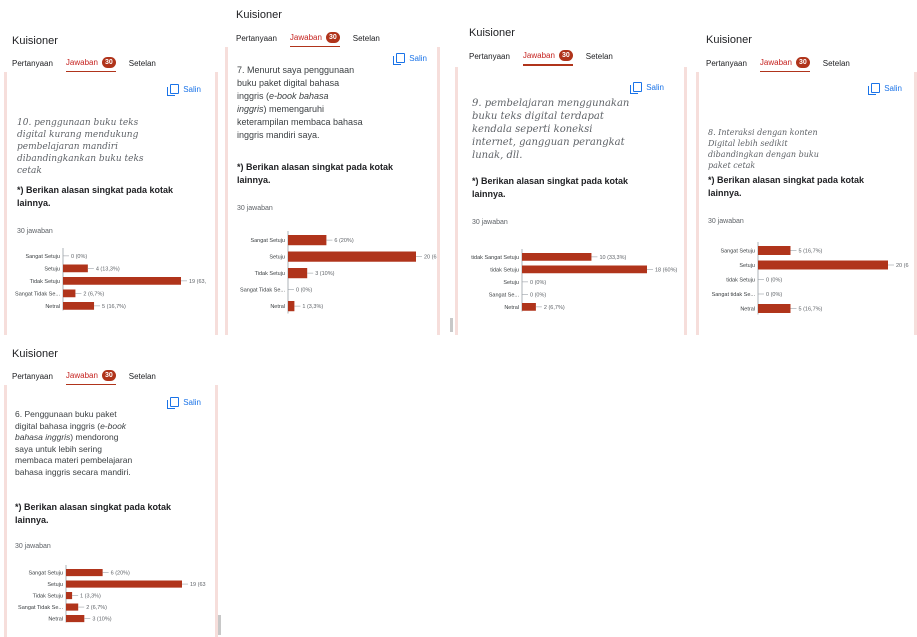 The height and width of the screenshot is (637, 917). I want to click on tab-label: Setelan, so click(599, 56).